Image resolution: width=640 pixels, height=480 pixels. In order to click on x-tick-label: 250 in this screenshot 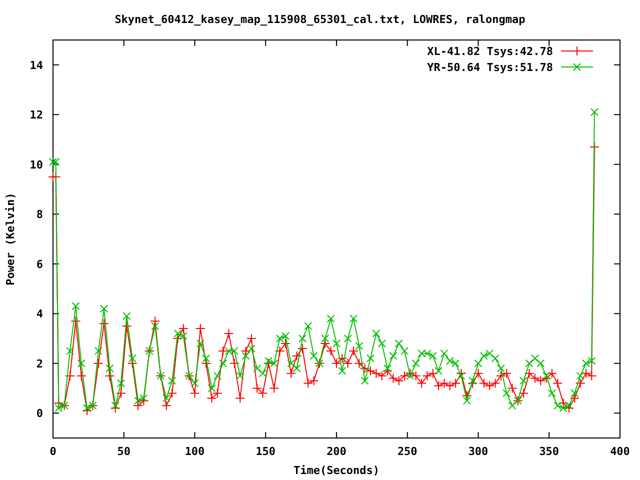, I will do `click(407, 451)`.